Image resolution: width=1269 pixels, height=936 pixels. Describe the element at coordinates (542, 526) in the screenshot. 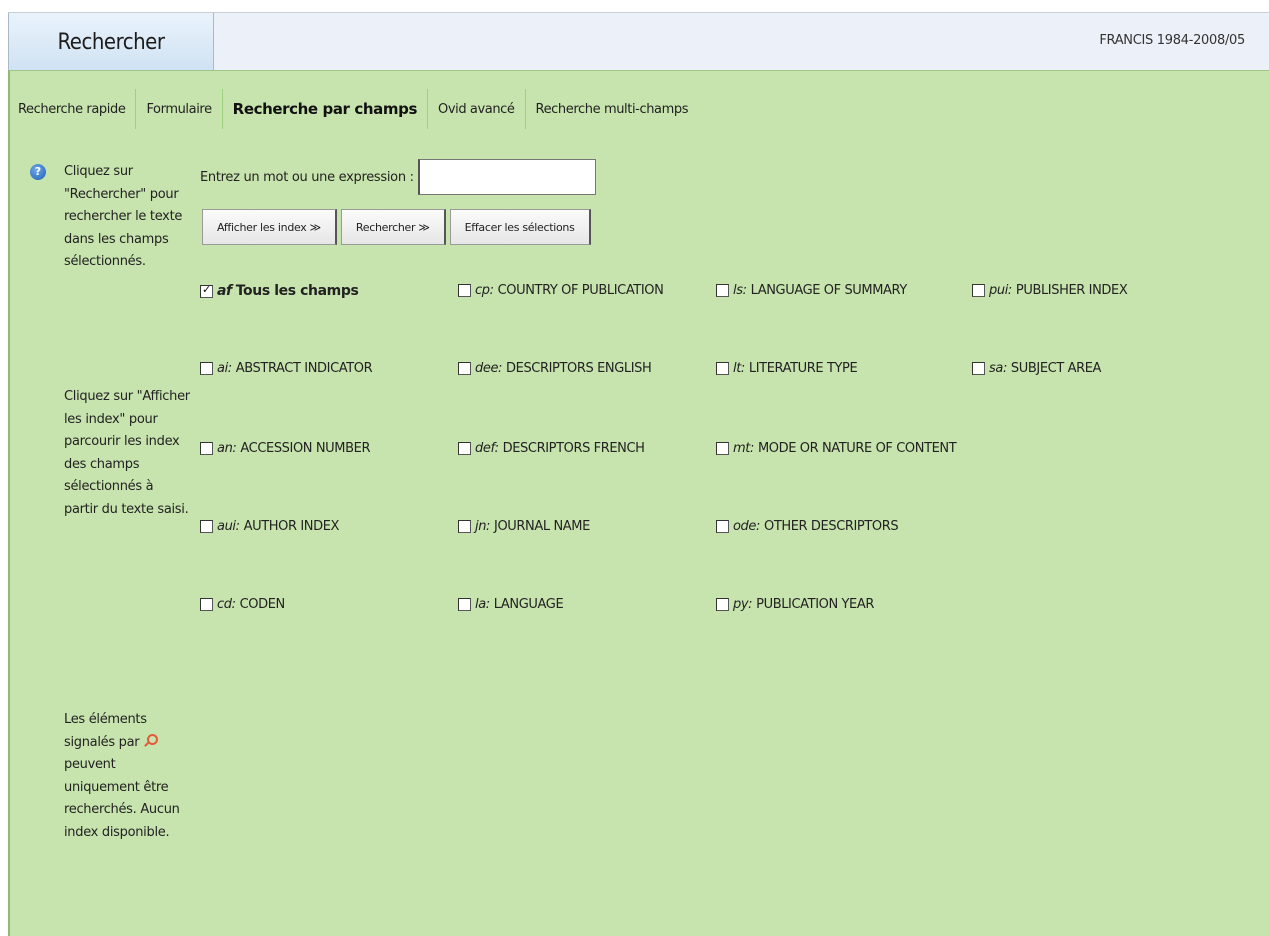

I see `field-label: JOURNAL NAME` at that location.